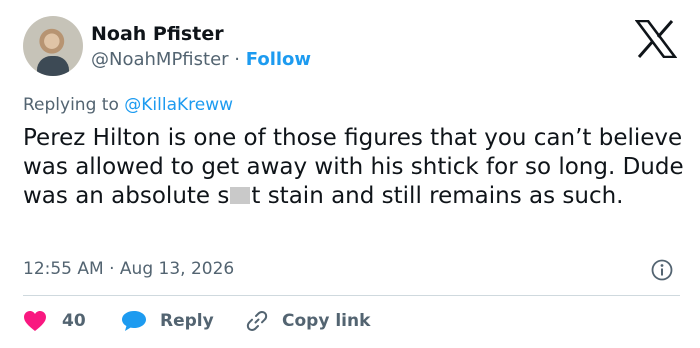  What do you see at coordinates (656, 39) in the screenshot?
I see `x-logo-icon` at bounding box center [656, 39].